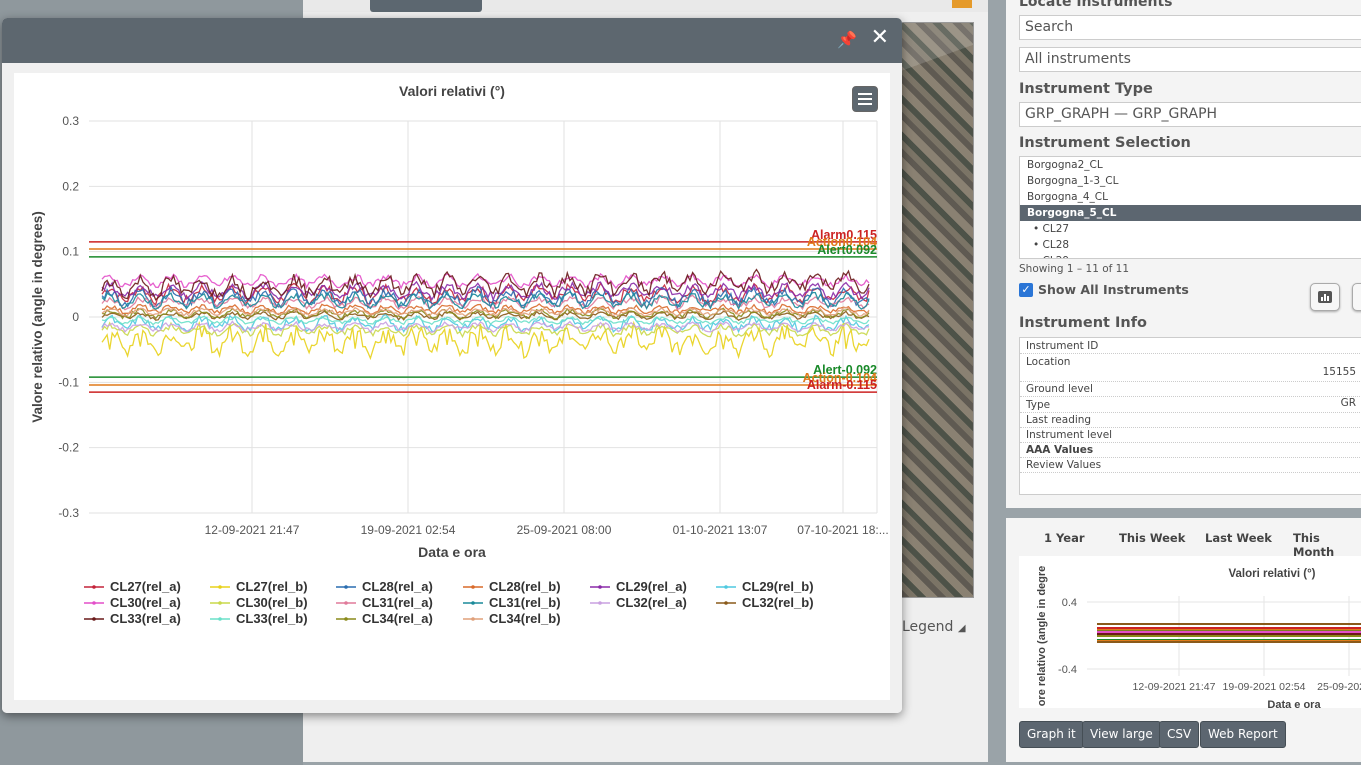 The image size is (1361, 765). What do you see at coordinates (1078, 59) in the screenshot?
I see `filter-value: All instruments` at bounding box center [1078, 59].